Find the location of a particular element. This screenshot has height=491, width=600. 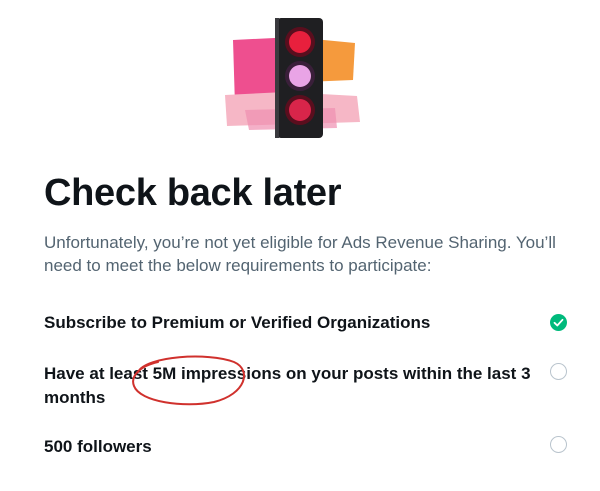

page-title: Check back later is located at coordinates (193, 193).